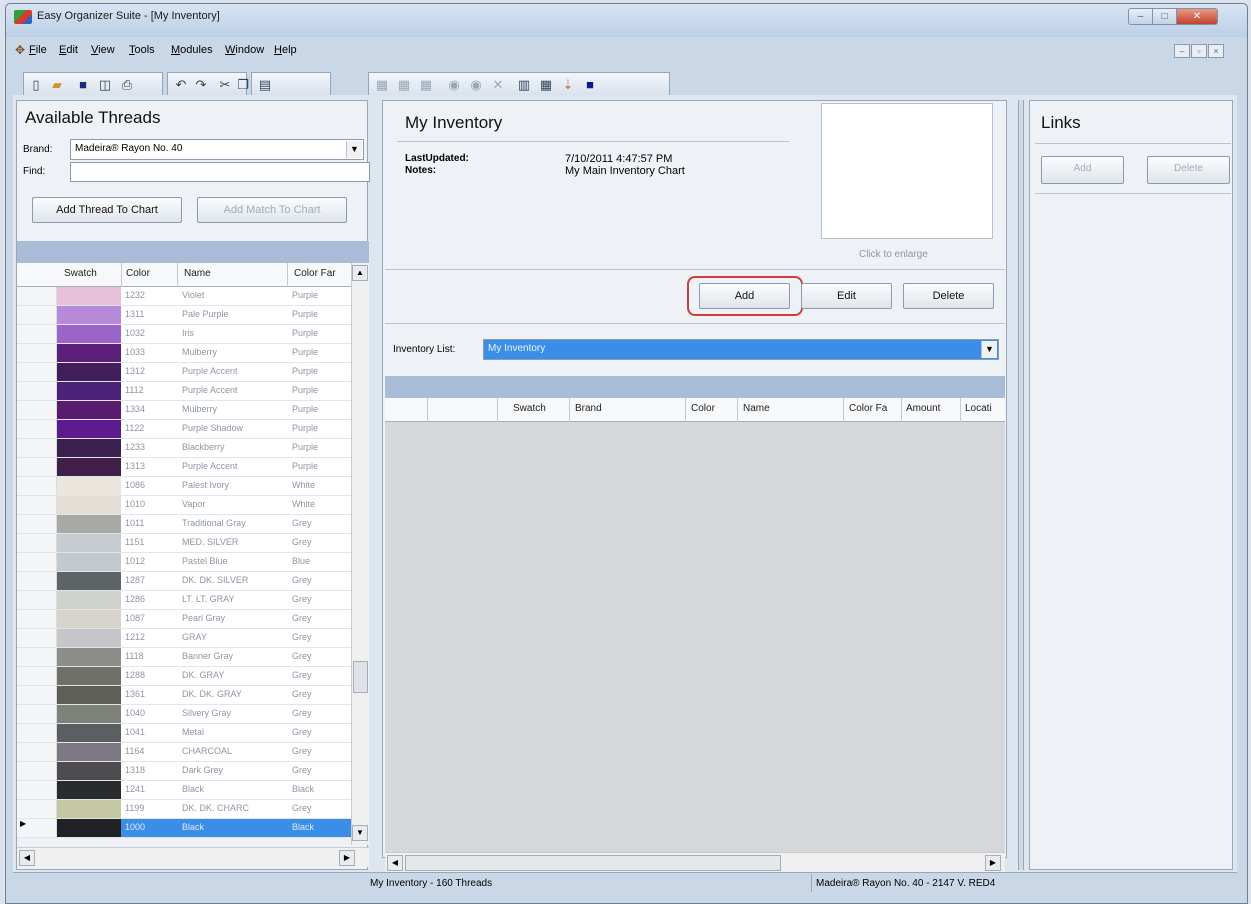 This screenshot has width=1251, height=904. What do you see at coordinates (868, 408) in the screenshot?
I see `inv-col-color-family: Color Fa` at bounding box center [868, 408].